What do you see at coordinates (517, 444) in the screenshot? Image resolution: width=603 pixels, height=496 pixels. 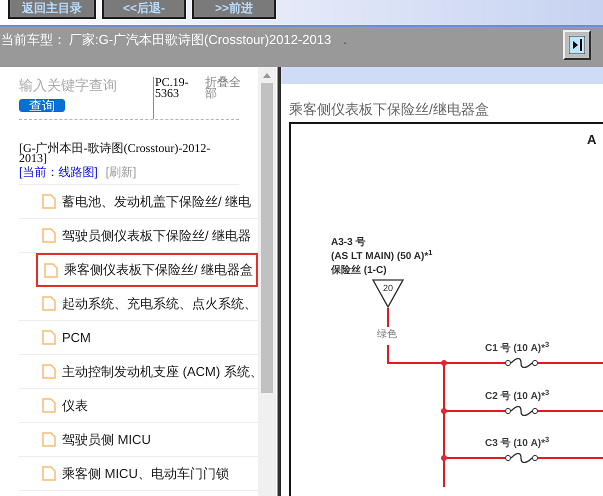 I see `fuse-label: C3 号 (10 A)*$^{3}$` at bounding box center [517, 444].